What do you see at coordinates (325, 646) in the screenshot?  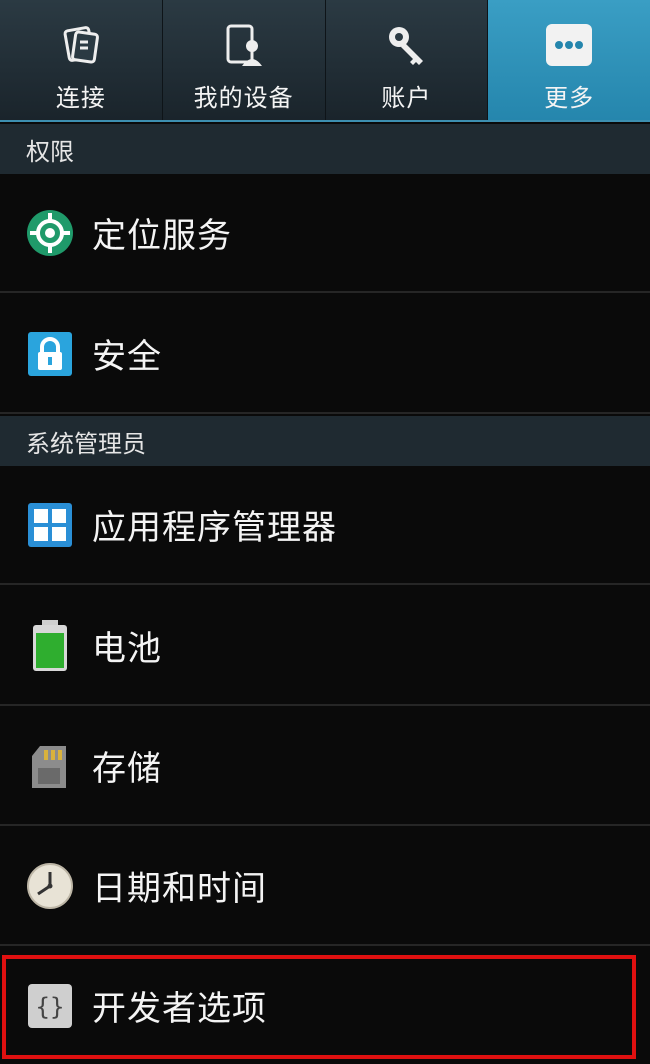 I see `list-item-battery: 电池` at bounding box center [325, 646].